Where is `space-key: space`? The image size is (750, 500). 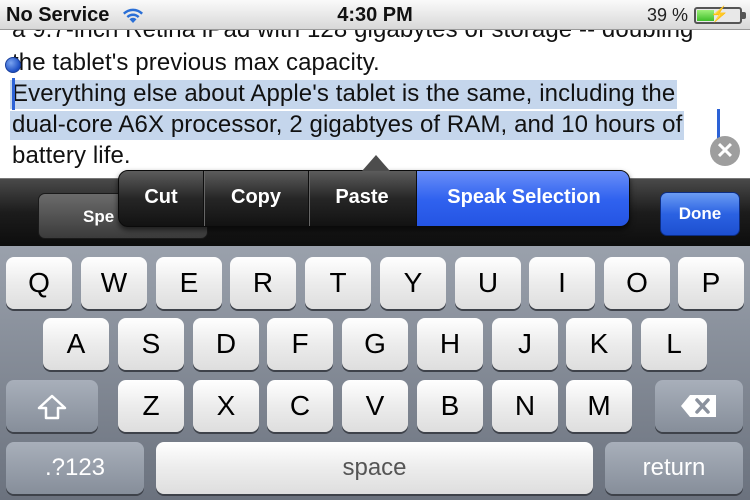
space-key: space is located at coordinates (374, 468).